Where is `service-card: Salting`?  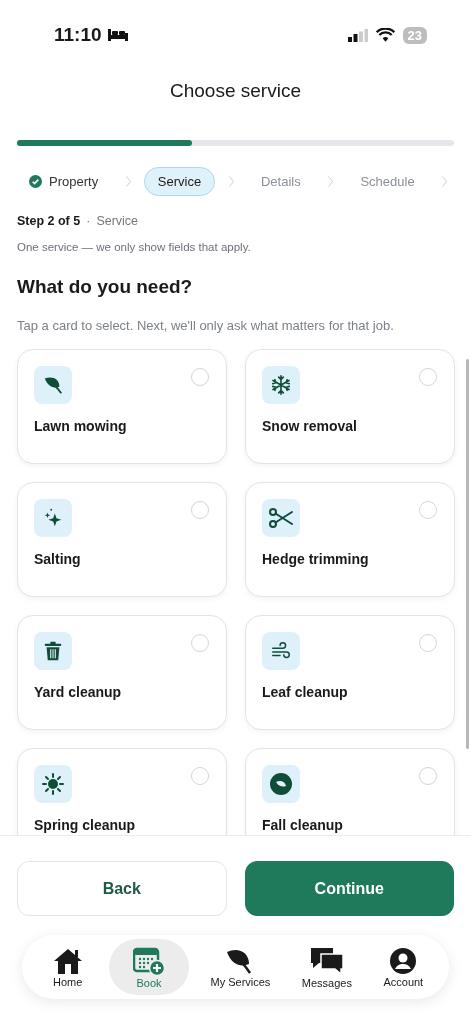
service-card: Salting is located at coordinates (122, 539).